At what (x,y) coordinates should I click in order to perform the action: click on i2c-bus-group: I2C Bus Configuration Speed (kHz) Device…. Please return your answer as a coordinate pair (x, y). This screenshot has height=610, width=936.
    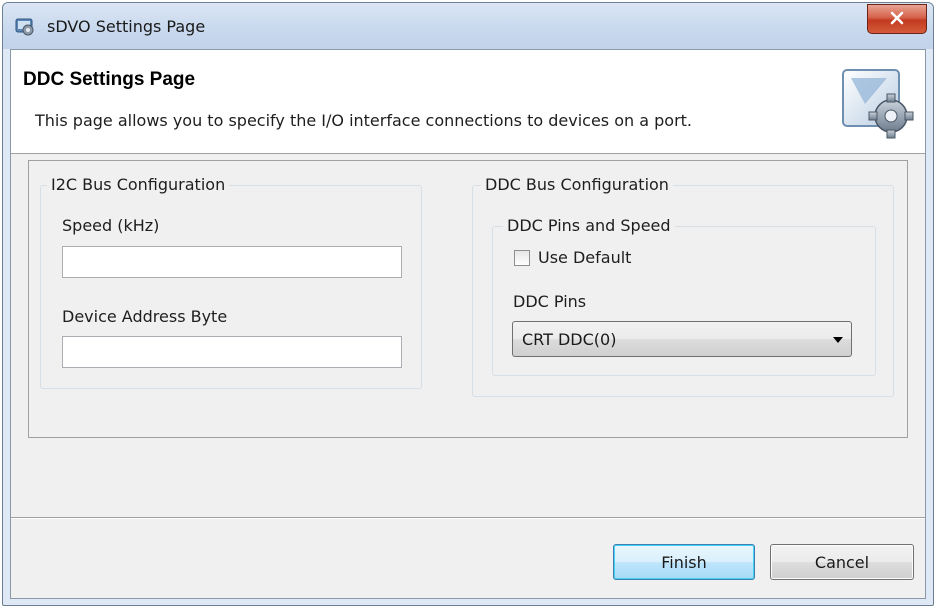
    Looking at the image, I should click on (231, 281).